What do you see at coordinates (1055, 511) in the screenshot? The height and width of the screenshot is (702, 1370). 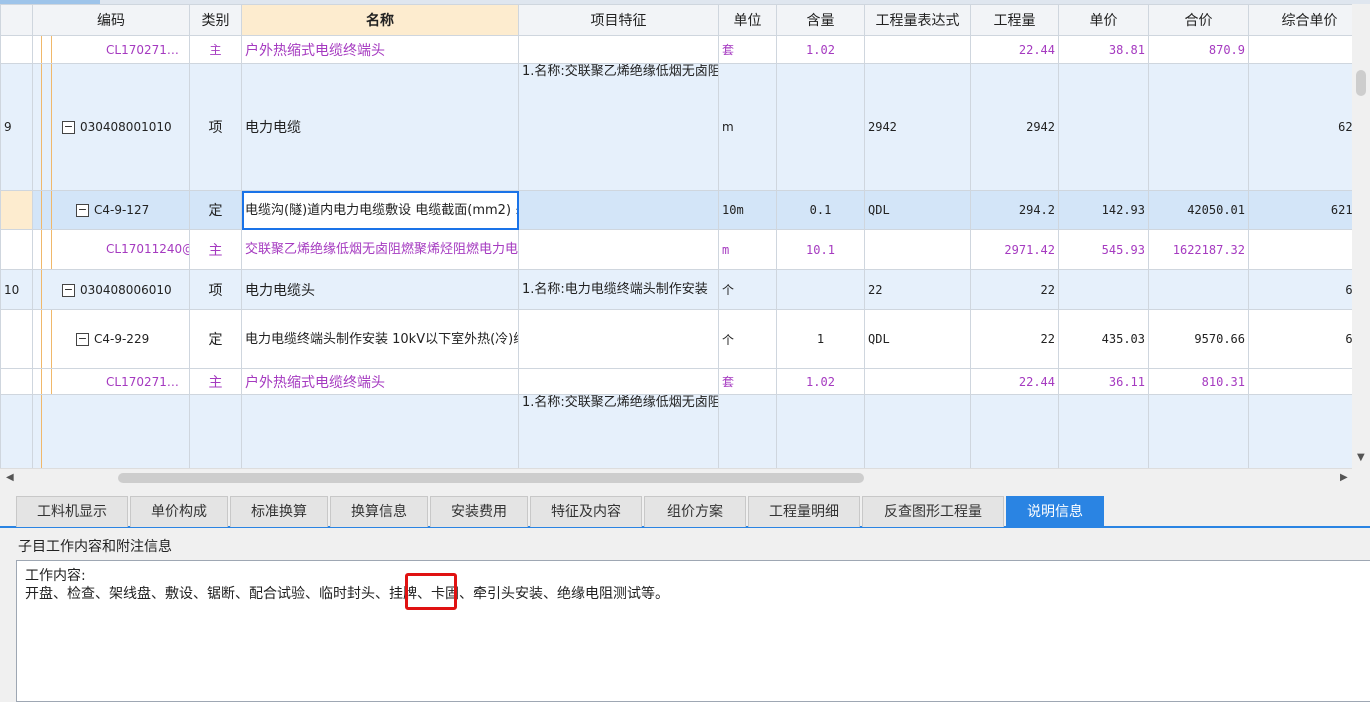 I see `tab-description: 说明信息` at bounding box center [1055, 511].